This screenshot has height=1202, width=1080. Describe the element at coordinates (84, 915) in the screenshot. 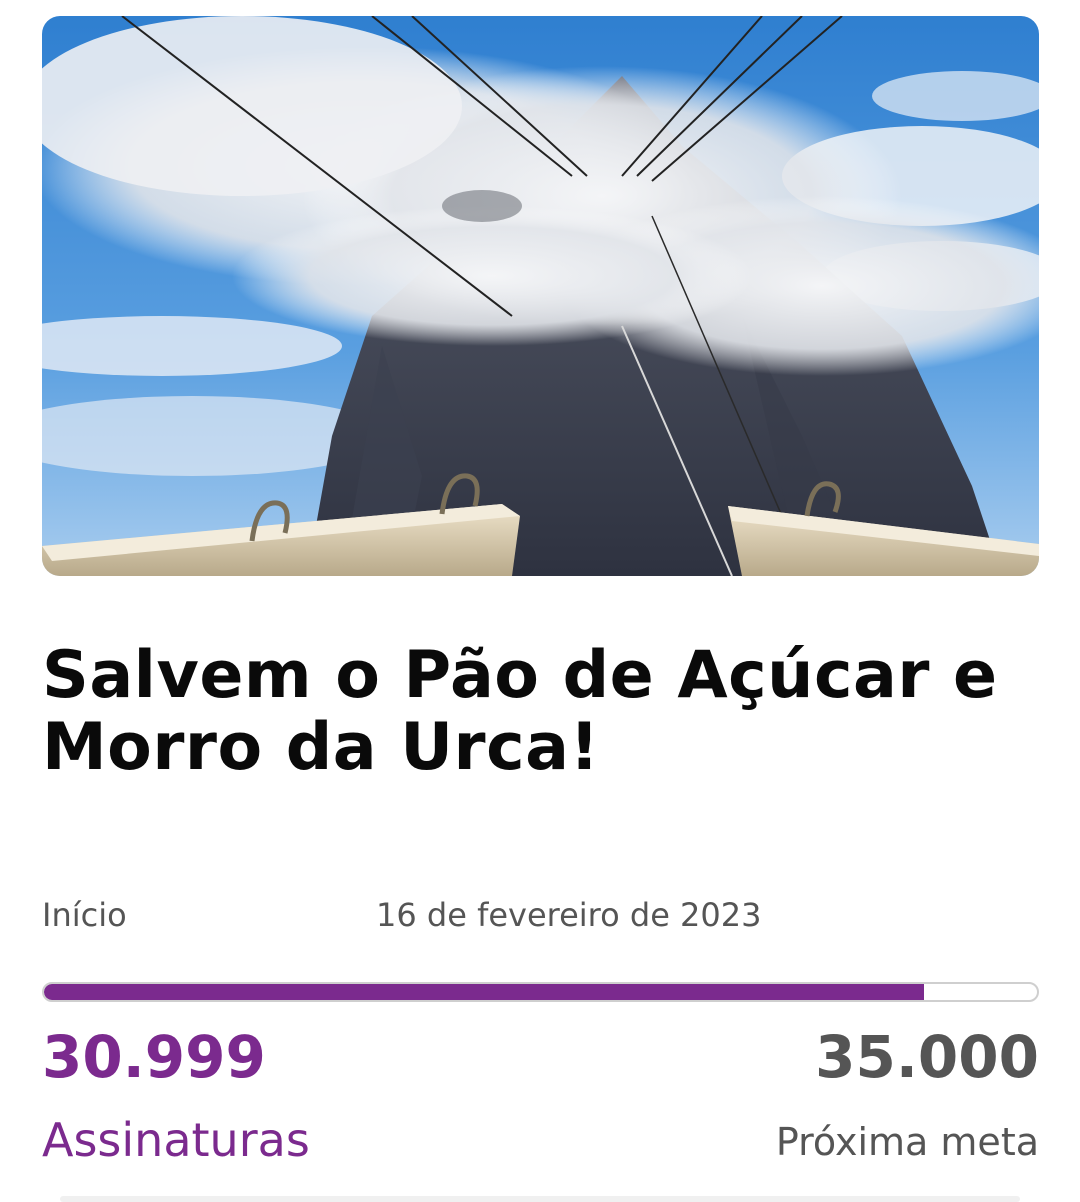

I see `start-label: Início` at that location.